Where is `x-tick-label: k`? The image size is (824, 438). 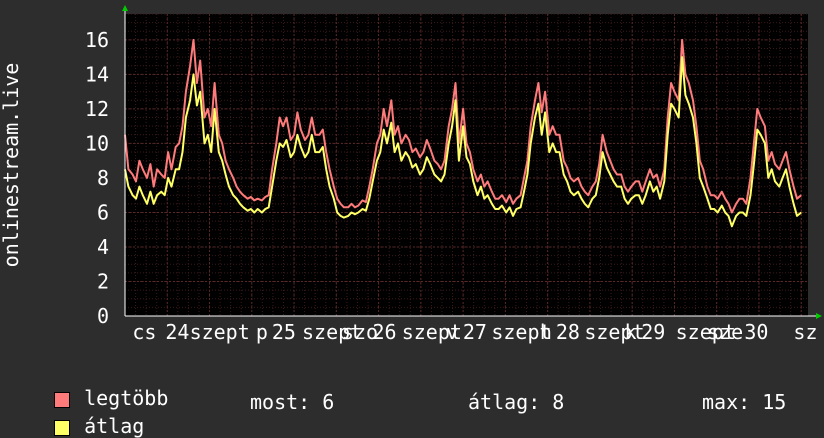
x-tick-label: k is located at coordinates (630, 332).